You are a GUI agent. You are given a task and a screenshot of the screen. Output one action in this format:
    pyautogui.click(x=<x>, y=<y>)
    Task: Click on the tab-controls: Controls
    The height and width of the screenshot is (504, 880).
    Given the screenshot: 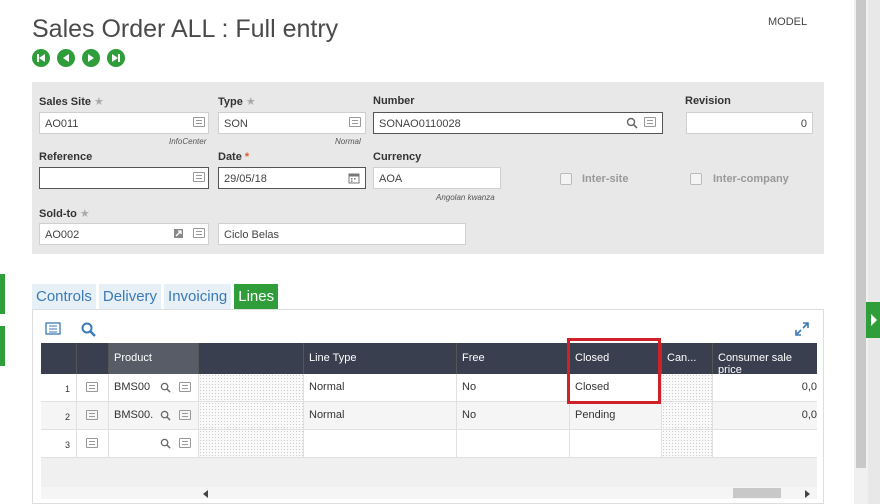 What is the action you would take?
    pyautogui.click(x=64, y=296)
    